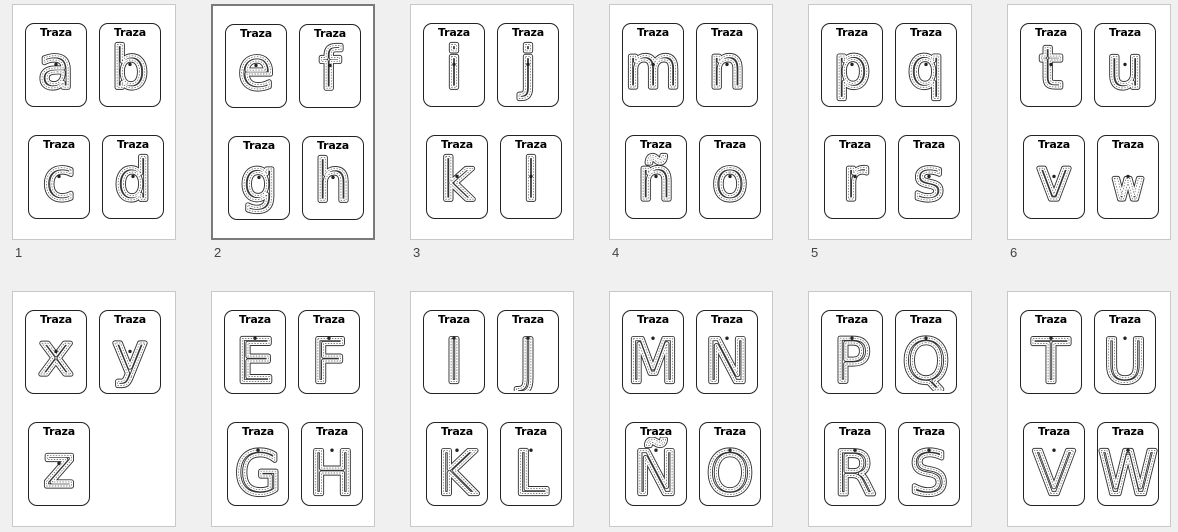 The width and height of the screenshot is (1178, 532). I want to click on letter-area: rrr, so click(855, 183).